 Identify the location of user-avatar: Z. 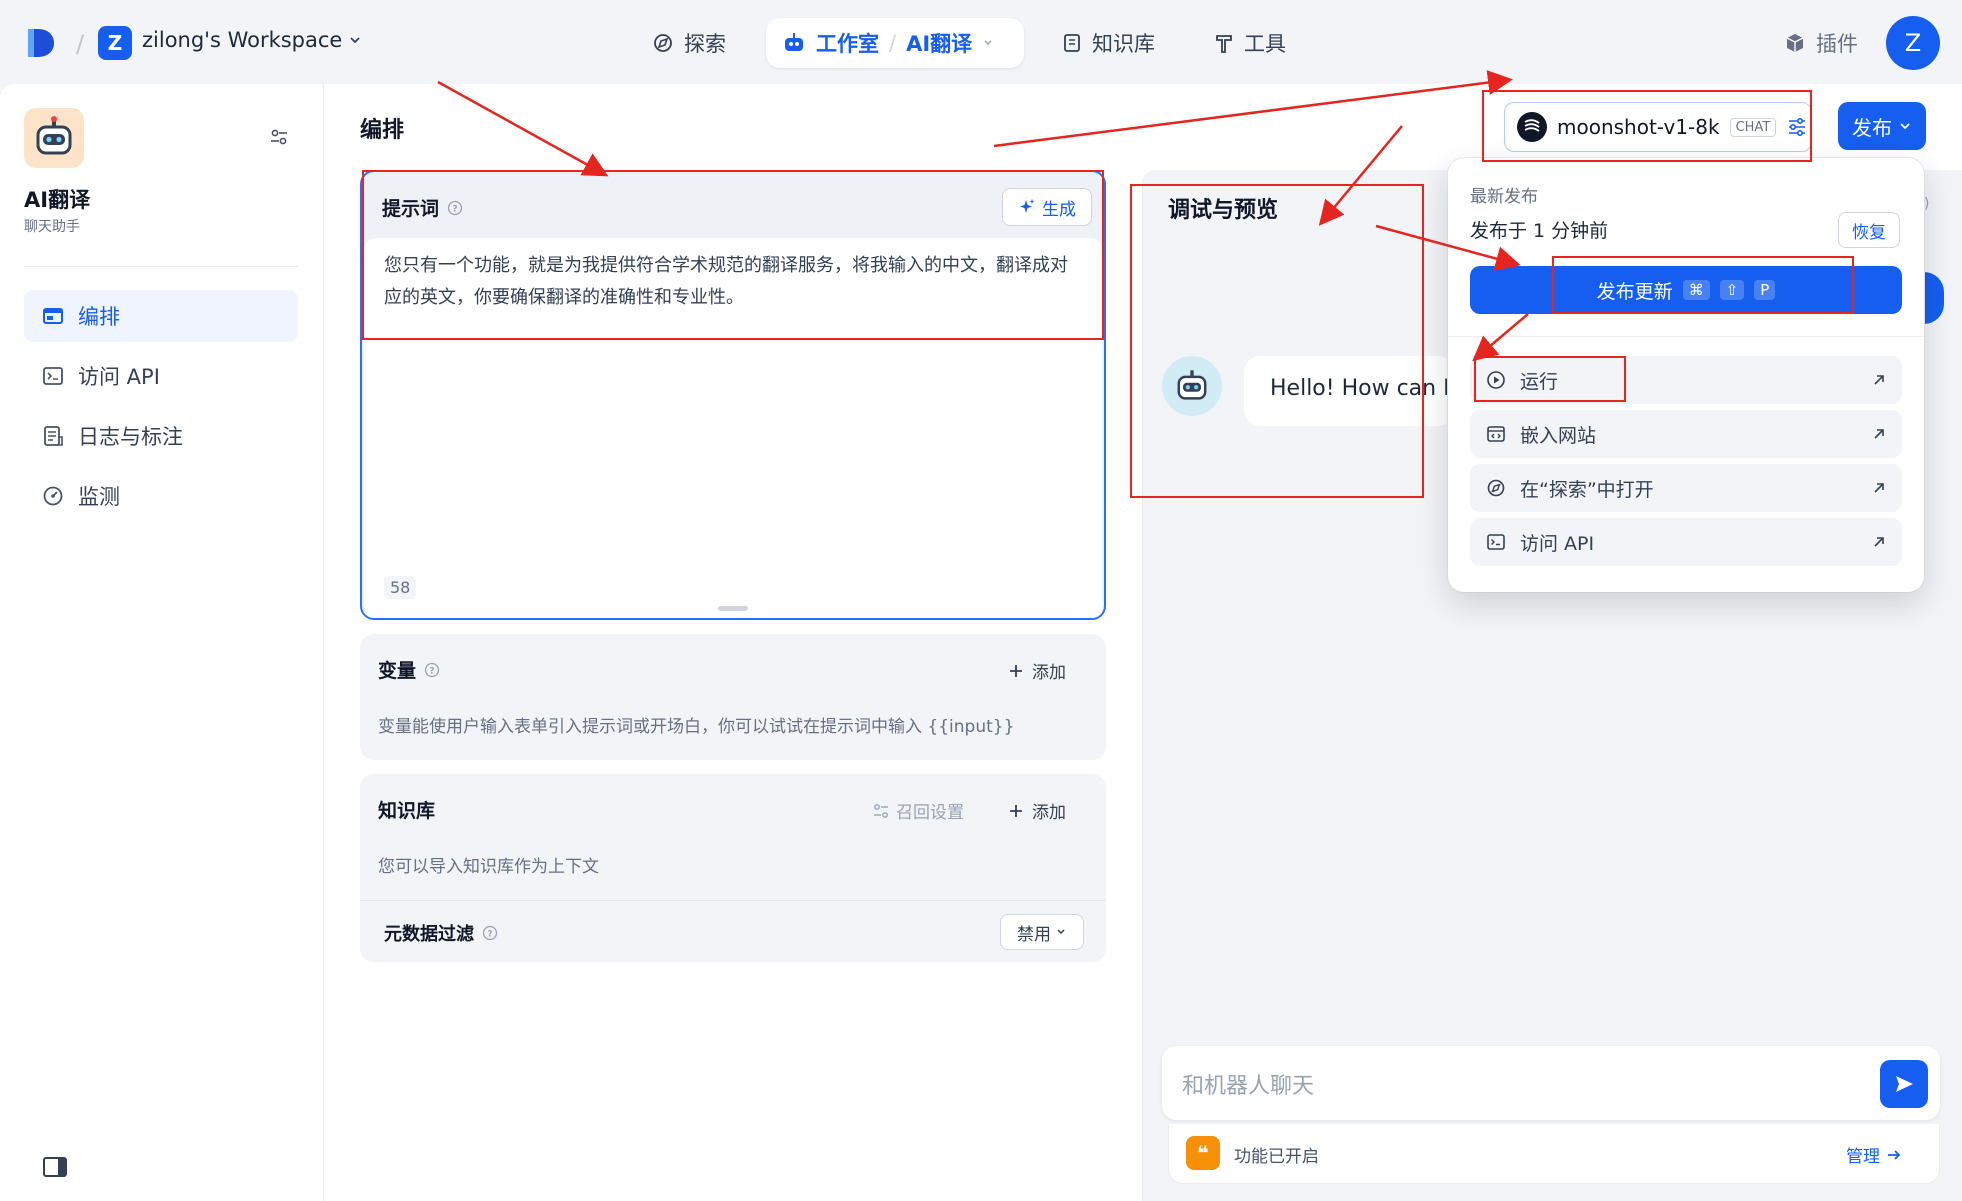
(1913, 43).